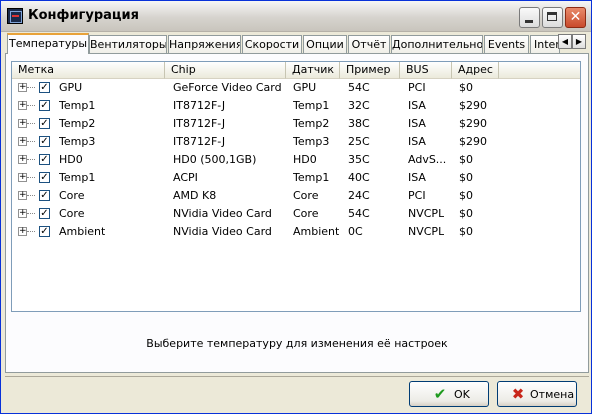 This screenshot has width=592, height=414. What do you see at coordinates (77, 123) in the screenshot?
I see `cell-label: Temp2` at bounding box center [77, 123].